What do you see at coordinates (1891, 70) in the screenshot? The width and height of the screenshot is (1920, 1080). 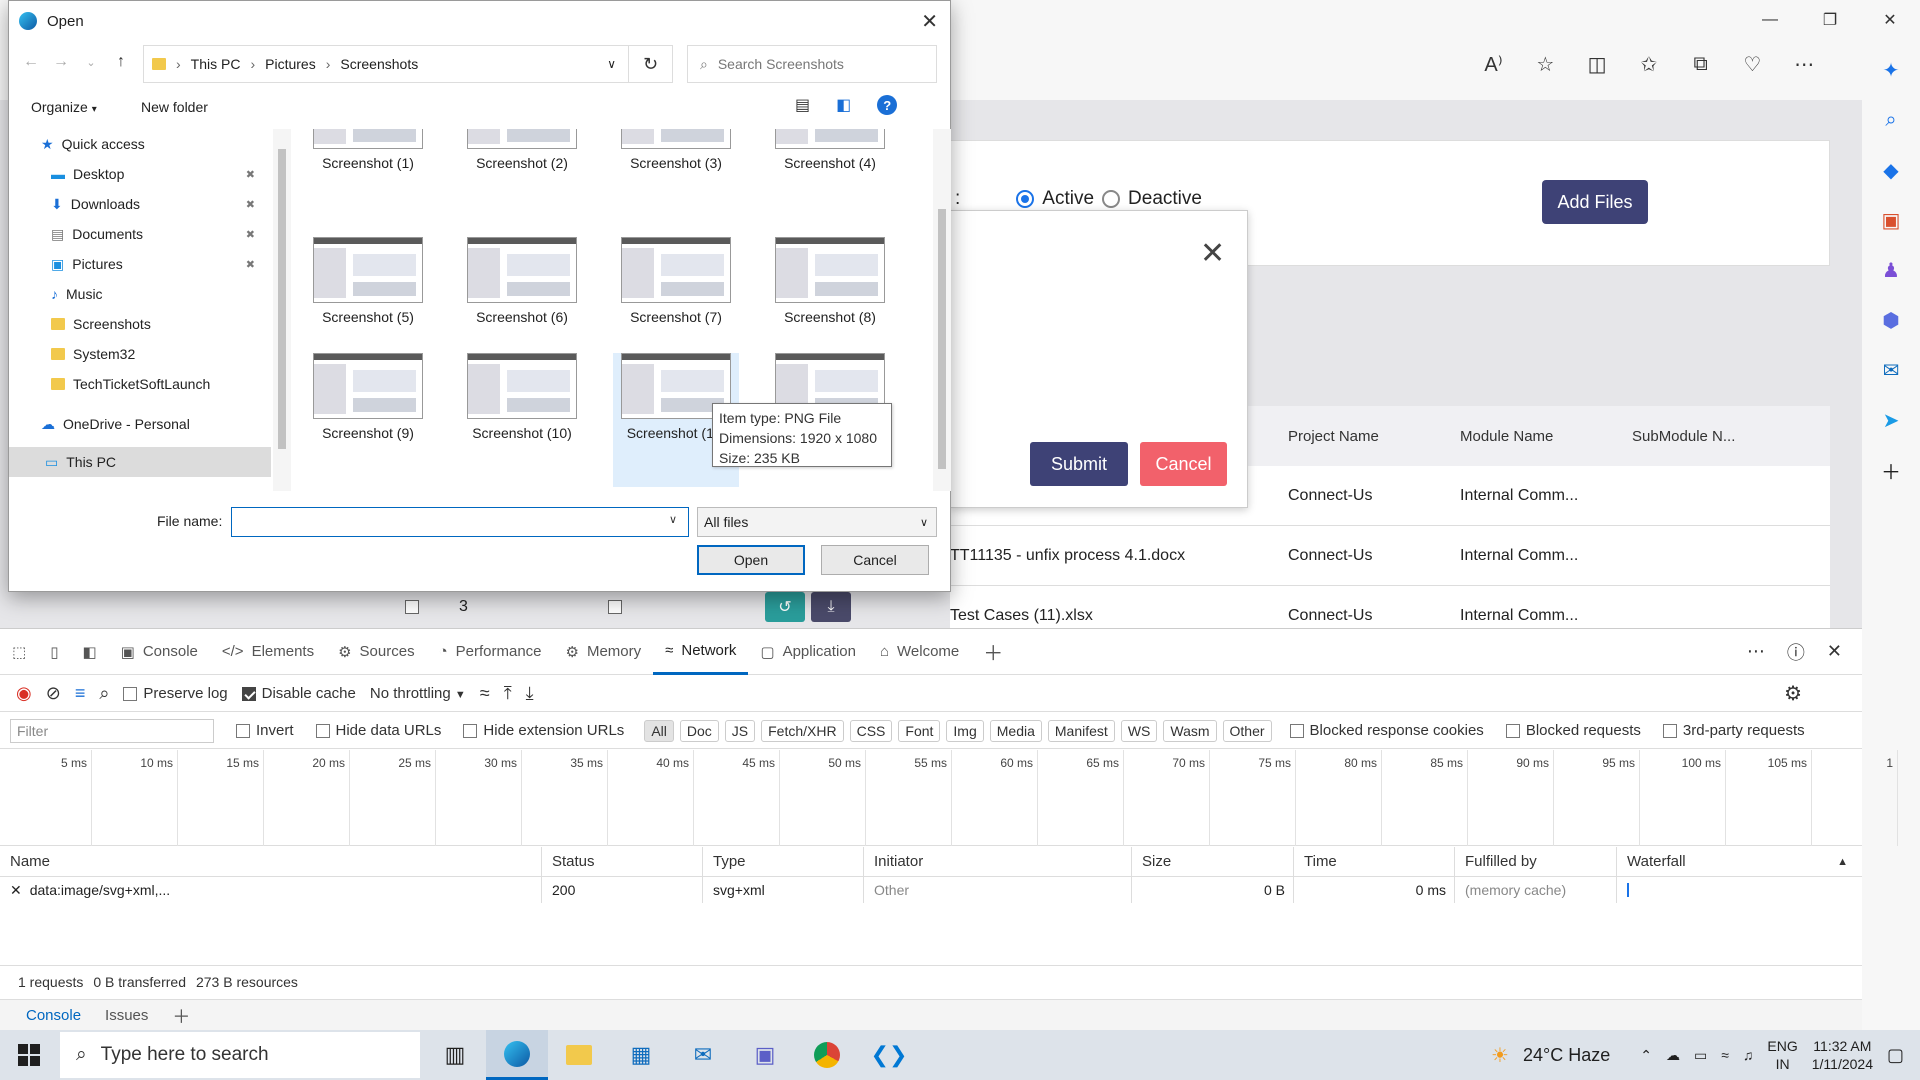 I see `copilot-icon: ✦` at bounding box center [1891, 70].